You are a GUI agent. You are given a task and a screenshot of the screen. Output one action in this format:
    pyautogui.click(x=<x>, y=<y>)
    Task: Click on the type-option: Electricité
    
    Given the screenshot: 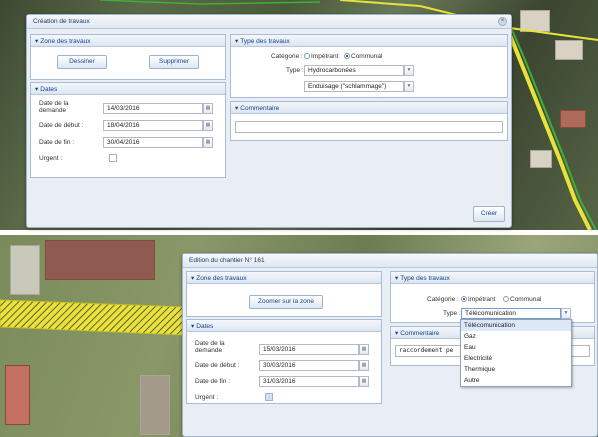 What is the action you would take?
    pyautogui.click(x=516, y=358)
    